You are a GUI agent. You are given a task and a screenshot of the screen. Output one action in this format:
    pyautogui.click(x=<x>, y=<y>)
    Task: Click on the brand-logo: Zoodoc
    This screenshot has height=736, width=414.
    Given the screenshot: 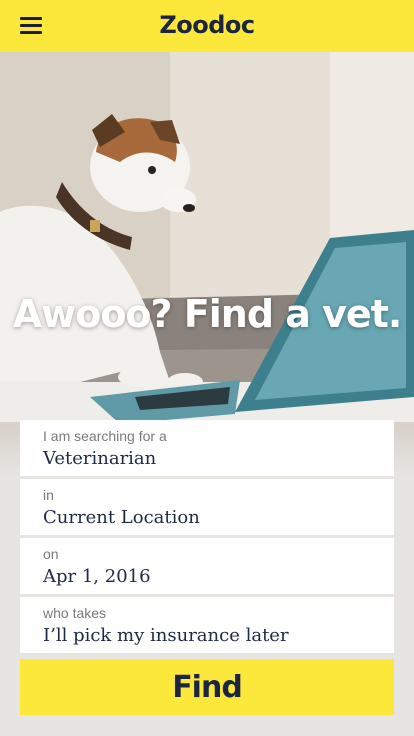 What is the action you would take?
    pyautogui.click(x=207, y=25)
    